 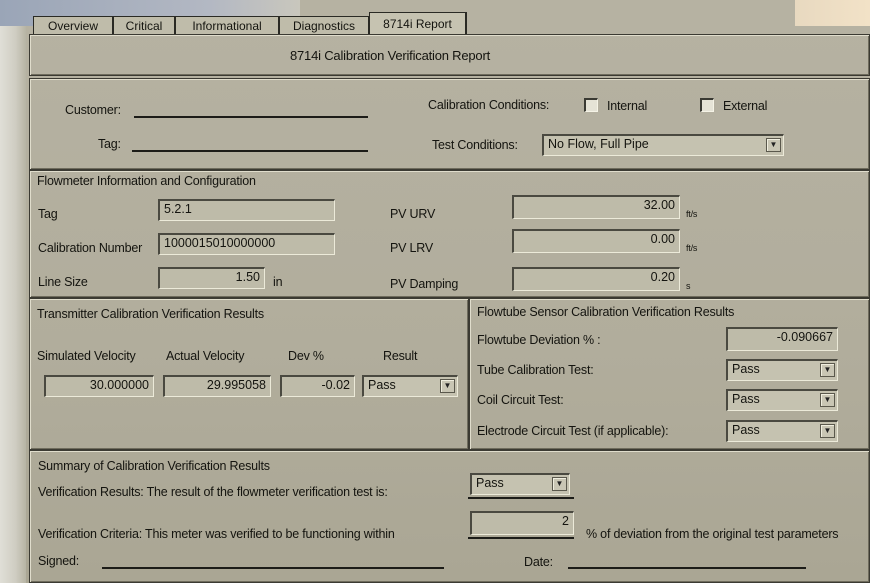 What do you see at coordinates (687, 568) in the screenshot?
I see `date-line` at bounding box center [687, 568].